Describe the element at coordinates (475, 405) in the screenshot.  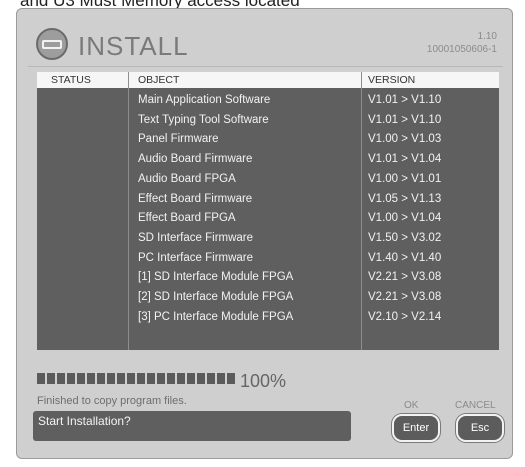
I see `cancel-caption: CANCEL` at that location.